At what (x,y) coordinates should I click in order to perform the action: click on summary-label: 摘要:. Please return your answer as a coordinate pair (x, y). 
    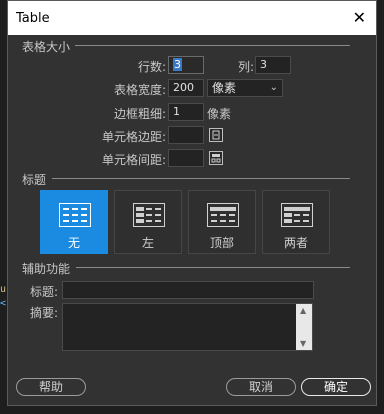
    Looking at the image, I should click on (43, 313).